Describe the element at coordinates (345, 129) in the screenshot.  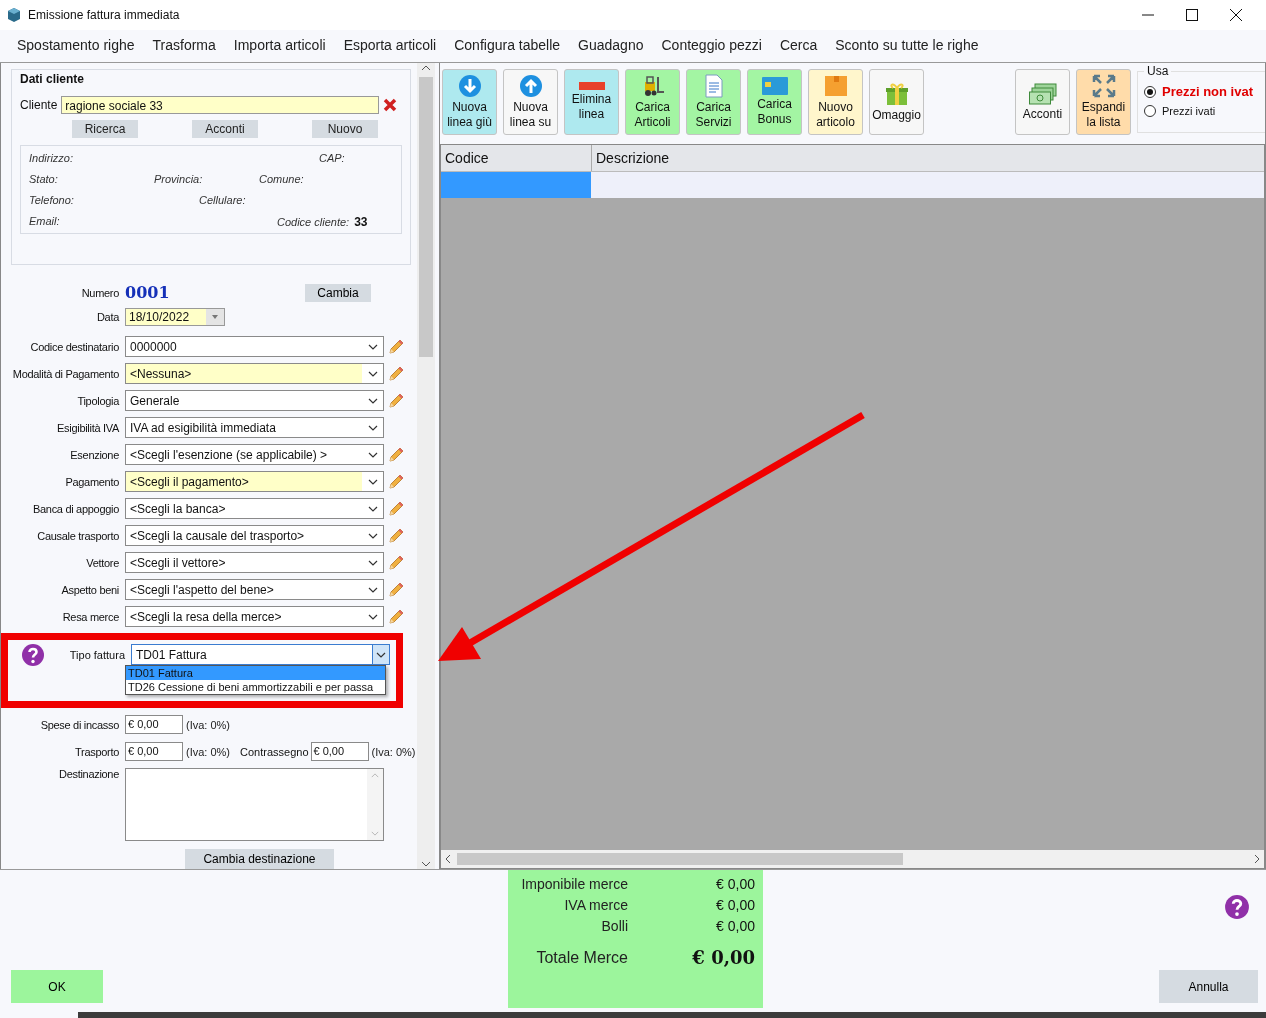
I see `client-button: Nuovo` at that location.